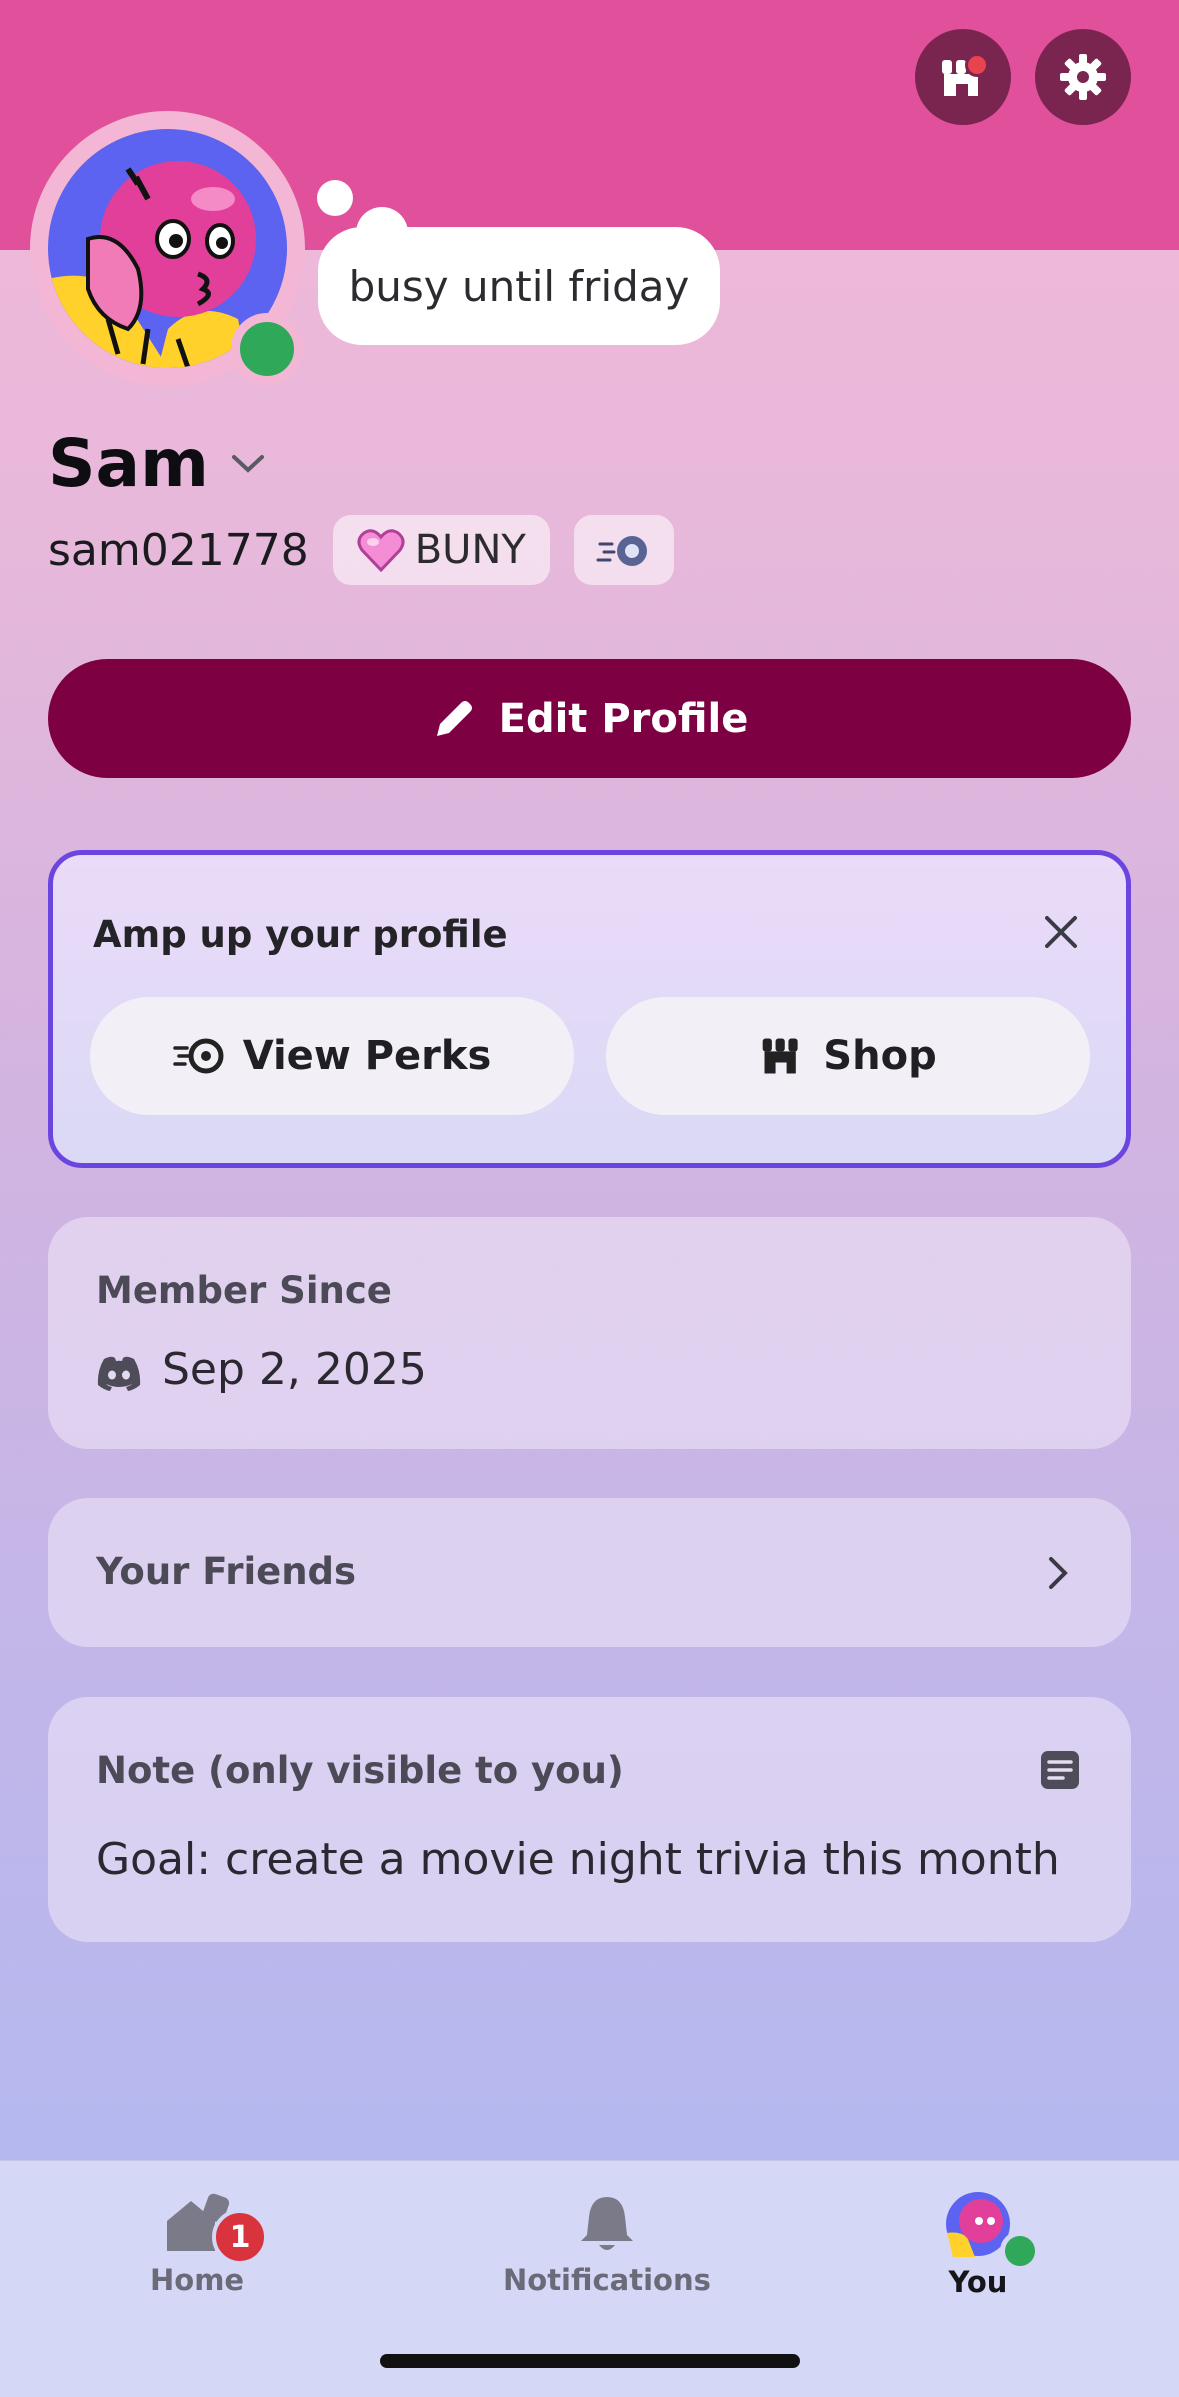 The image size is (1179, 2397). I want to click on notification-dot, so click(977, 65).